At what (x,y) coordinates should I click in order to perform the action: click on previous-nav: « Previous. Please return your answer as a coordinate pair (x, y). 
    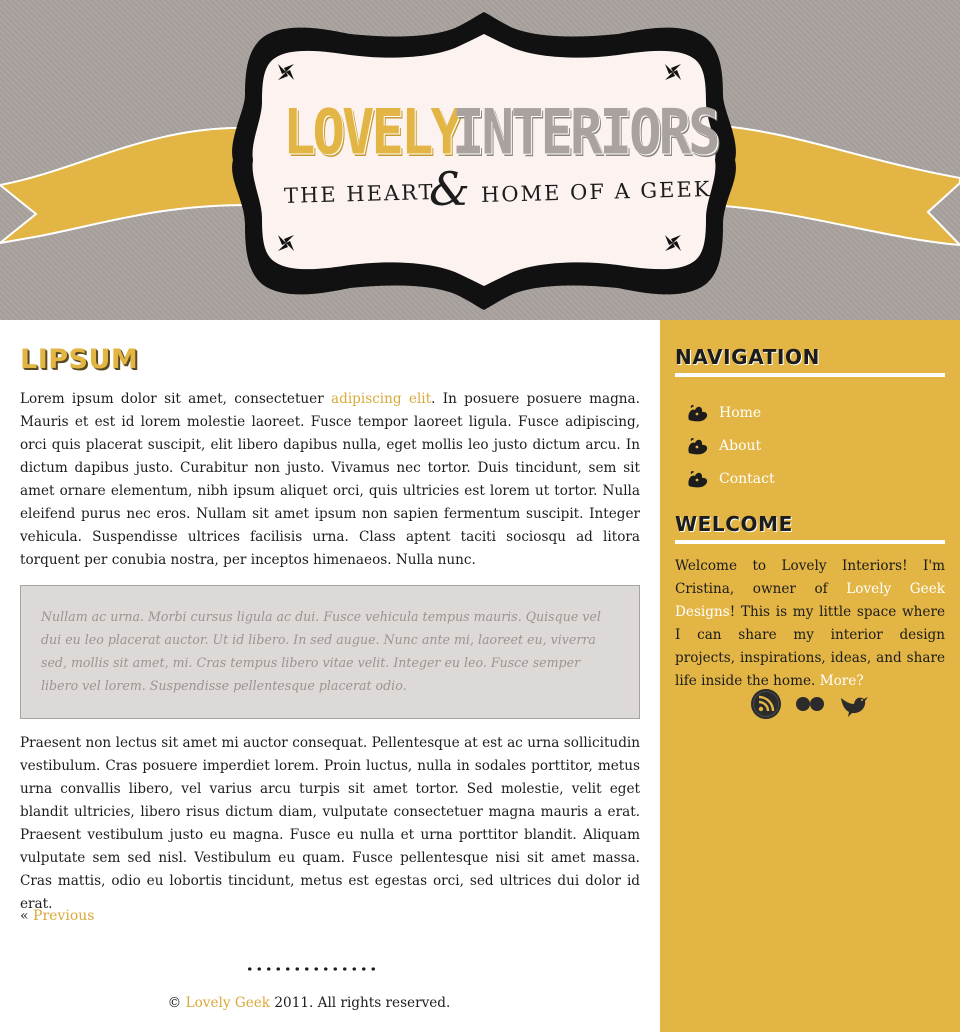
    Looking at the image, I should click on (57, 916).